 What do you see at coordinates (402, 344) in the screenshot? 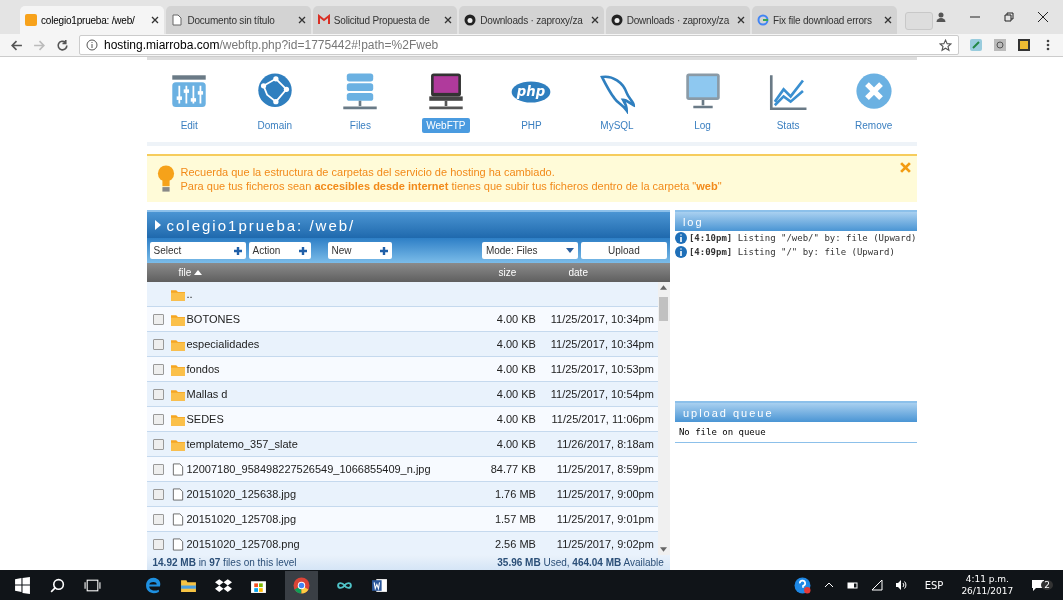
I see `file-row: especialidades 4.00 KB 11/25/2017, 10:34pm` at bounding box center [402, 344].